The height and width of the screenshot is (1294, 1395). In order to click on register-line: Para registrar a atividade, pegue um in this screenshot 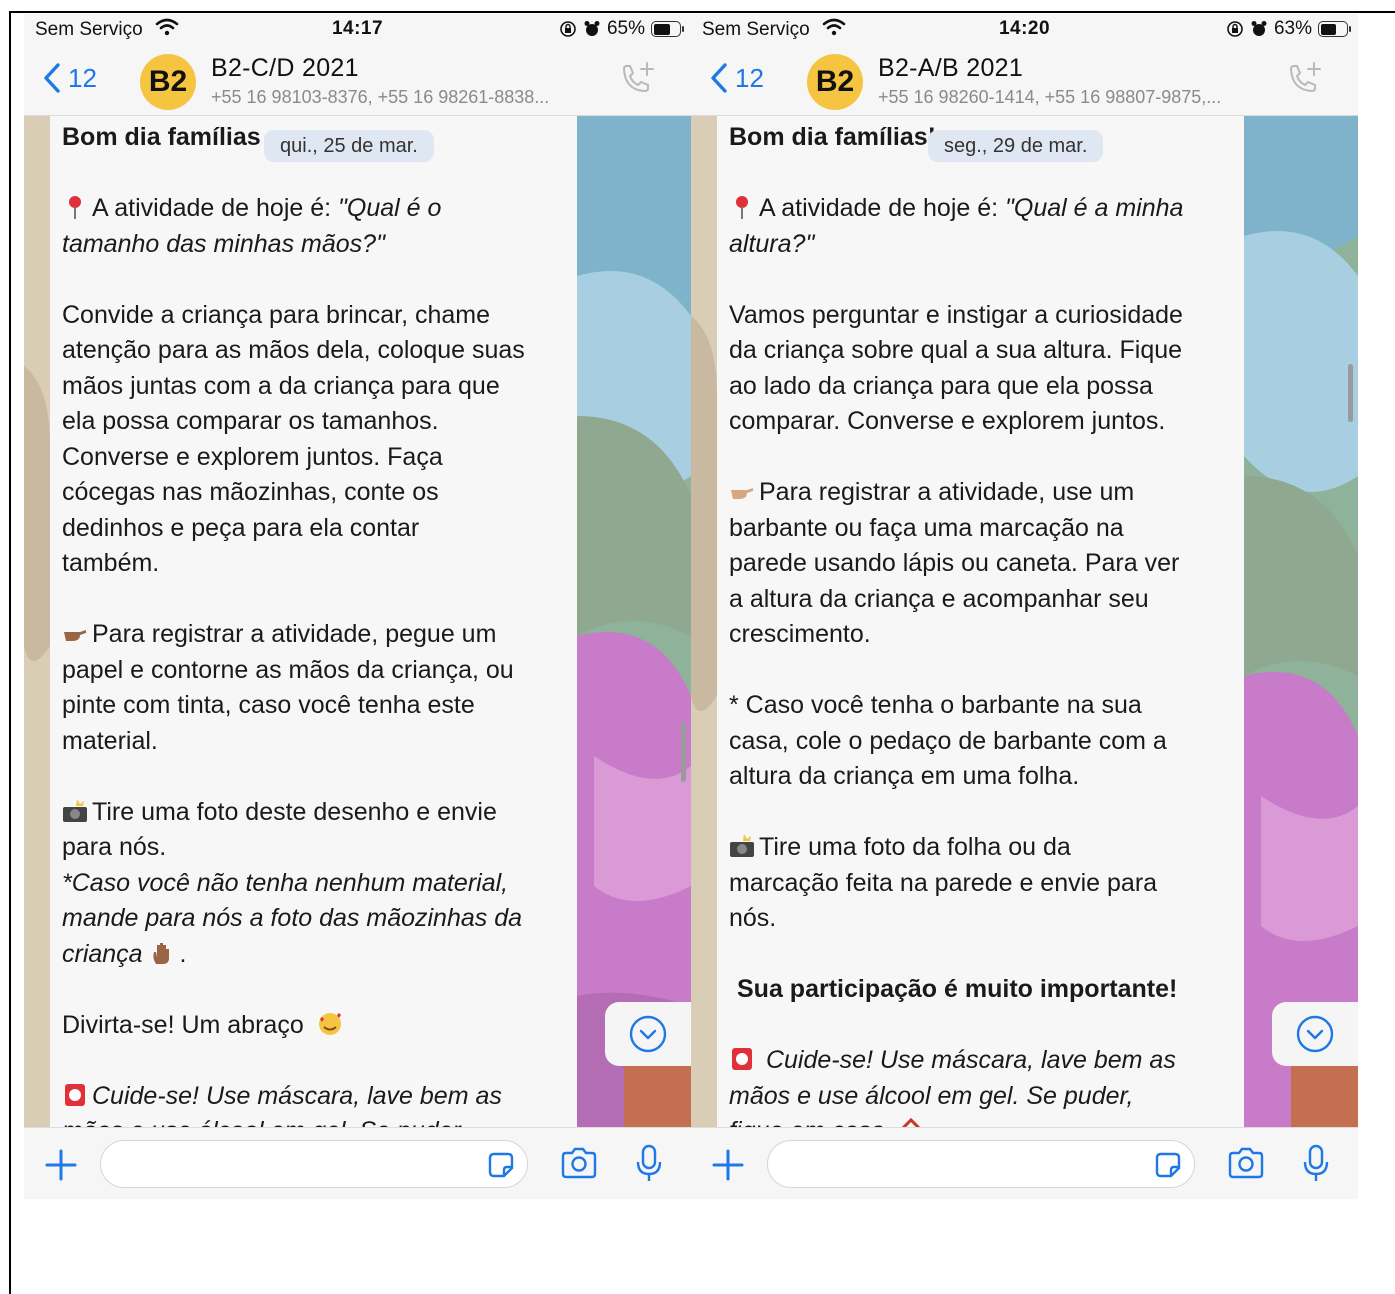, I will do `click(313, 635)`.